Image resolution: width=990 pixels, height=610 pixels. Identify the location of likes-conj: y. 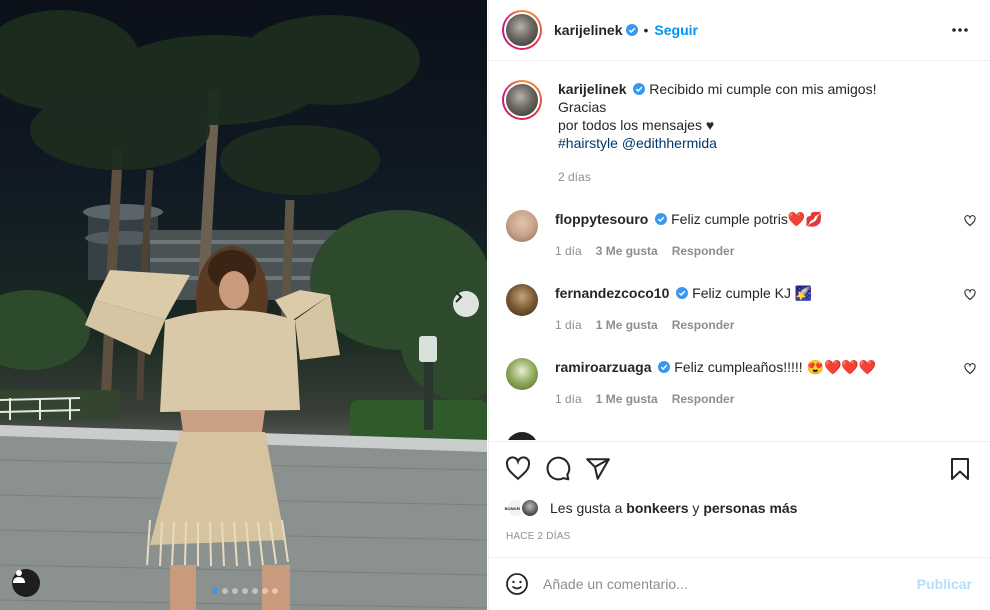
(696, 508).